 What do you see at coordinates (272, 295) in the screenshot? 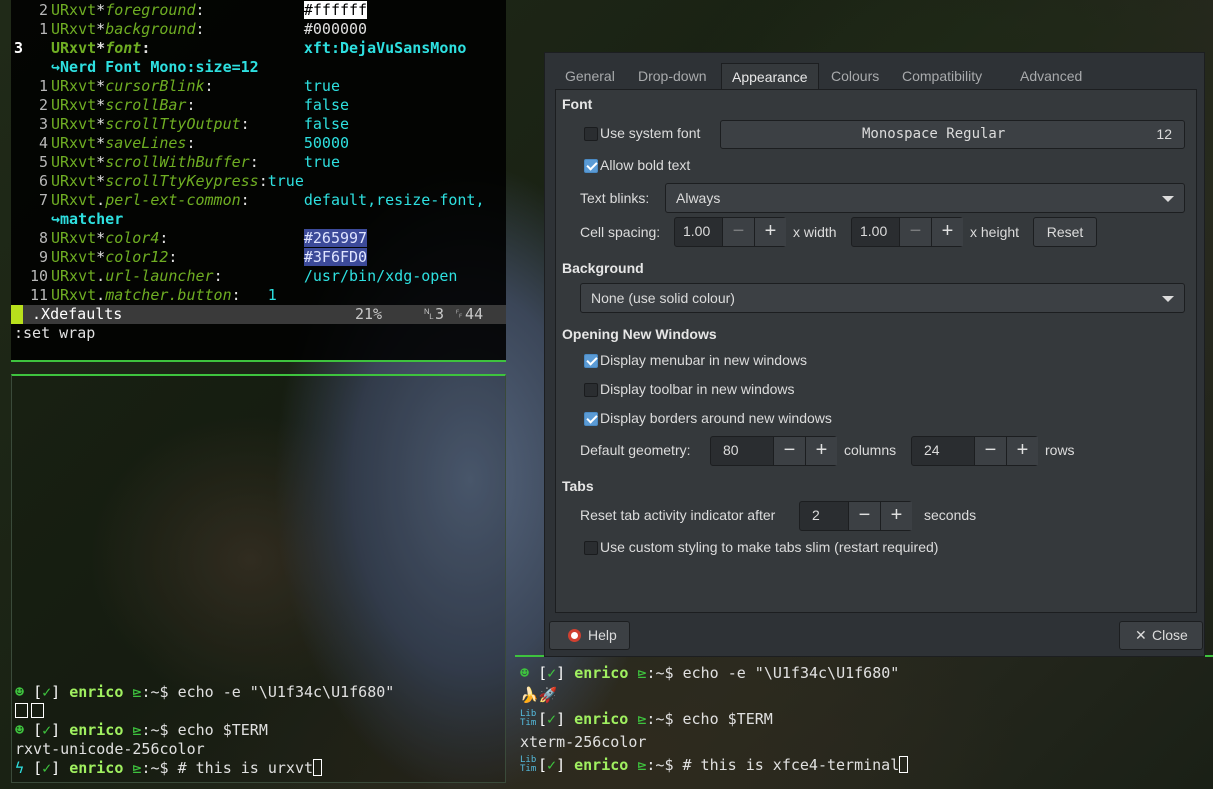
I see `resource-value: 1` at bounding box center [272, 295].